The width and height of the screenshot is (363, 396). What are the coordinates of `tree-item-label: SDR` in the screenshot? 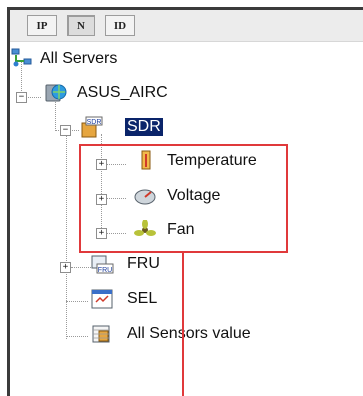 It's located at (144, 127).